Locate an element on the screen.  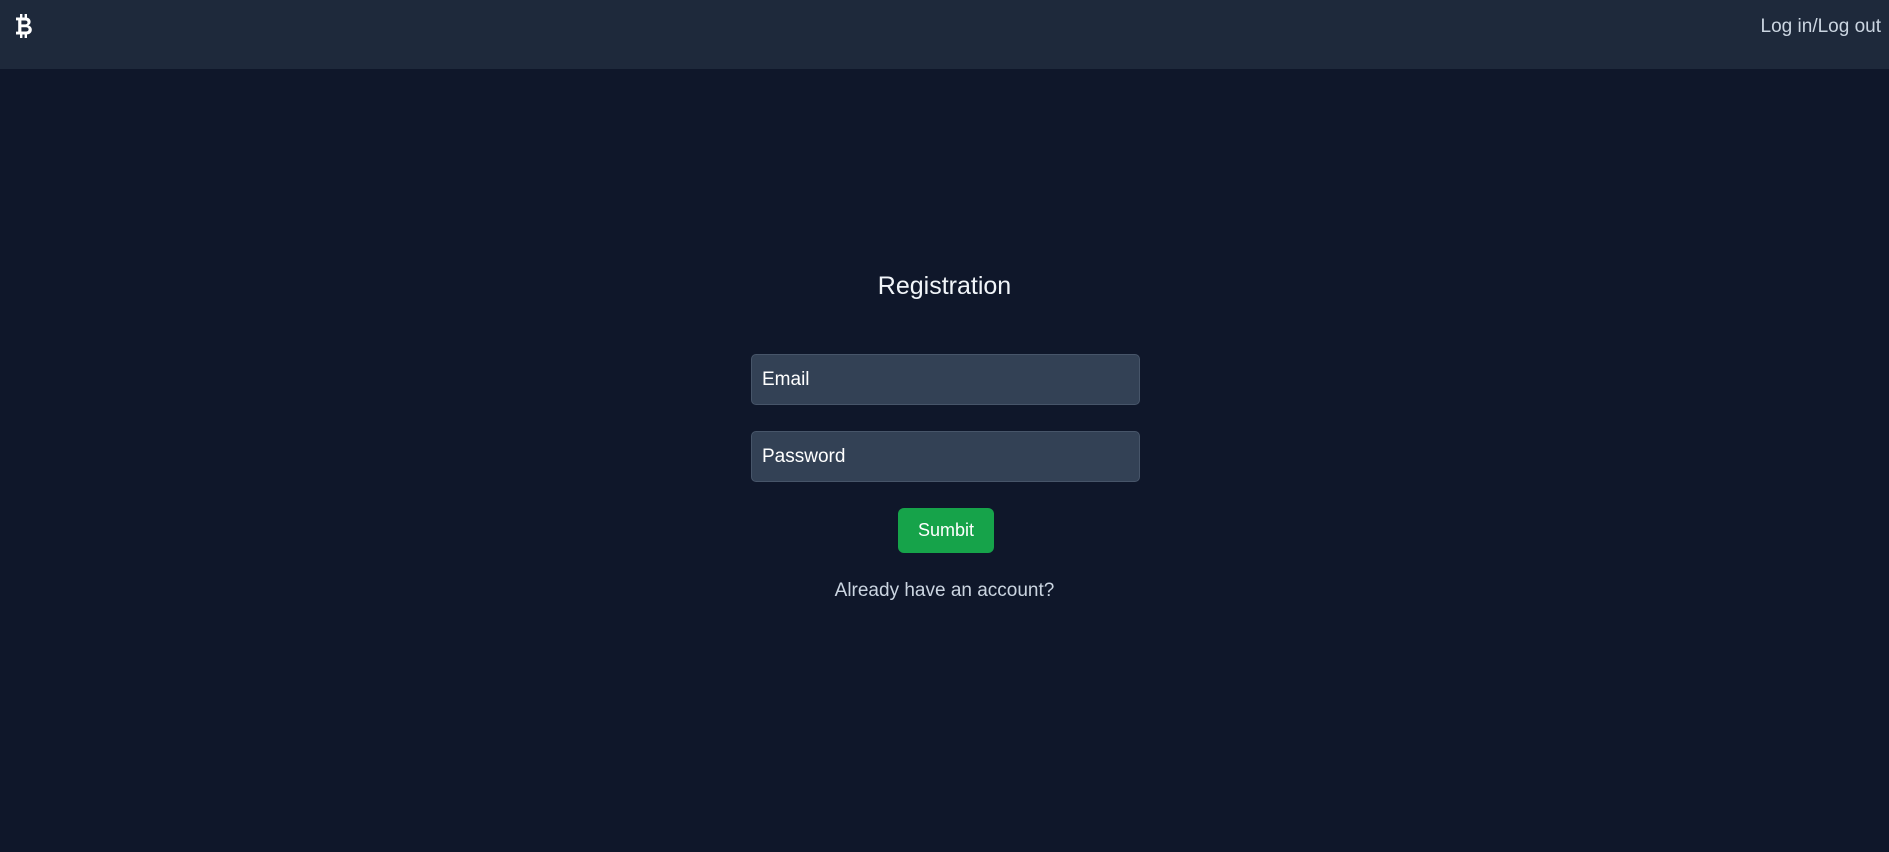
page-title: Registration is located at coordinates (944, 286).